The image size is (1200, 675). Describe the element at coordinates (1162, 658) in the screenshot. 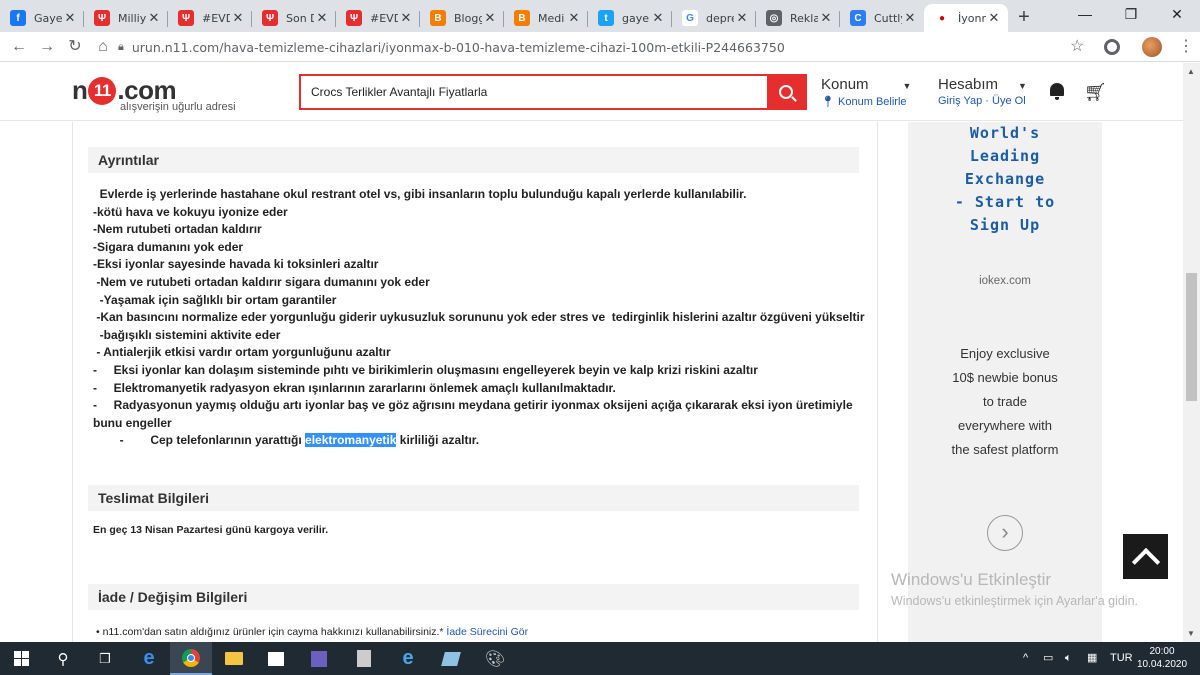

I see `clock: 20:00 10.04.2020` at that location.